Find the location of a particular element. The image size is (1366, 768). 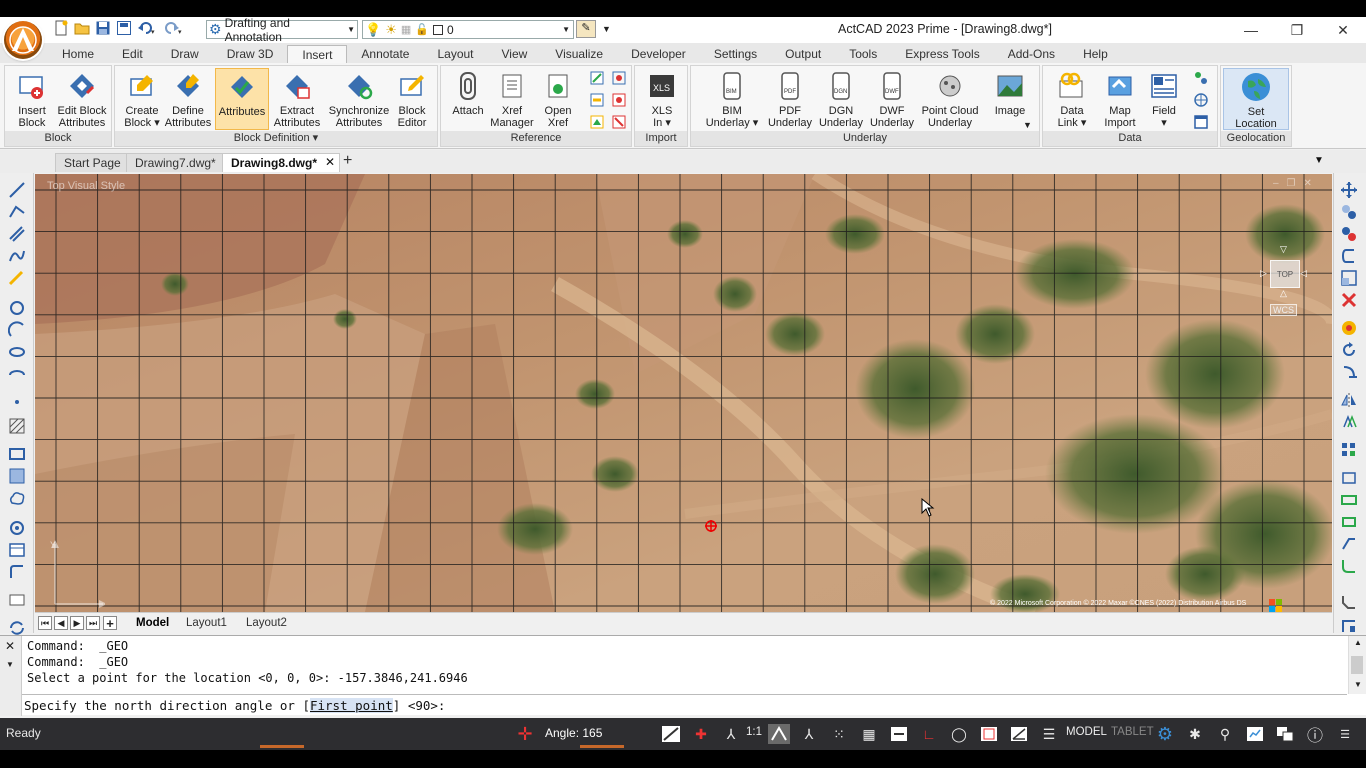

viewcube: TOP ▷ ◁ ▽ △ WCS is located at coordinates (1285, 280).